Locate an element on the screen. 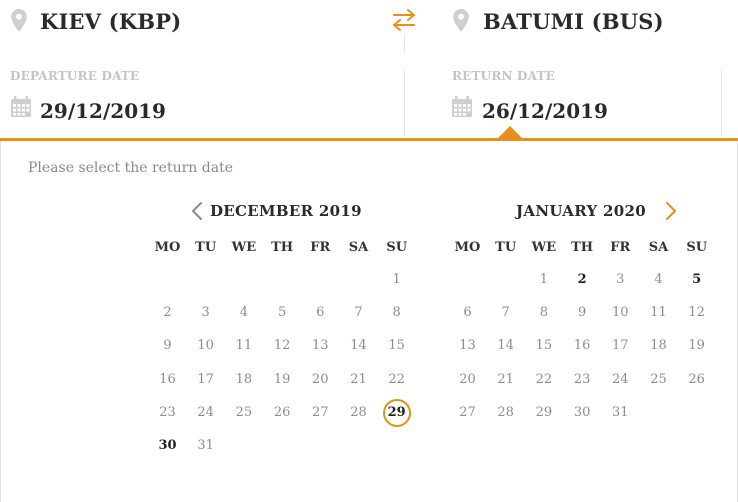  origin-city: KIEV (KBP) is located at coordinates (110, 21).